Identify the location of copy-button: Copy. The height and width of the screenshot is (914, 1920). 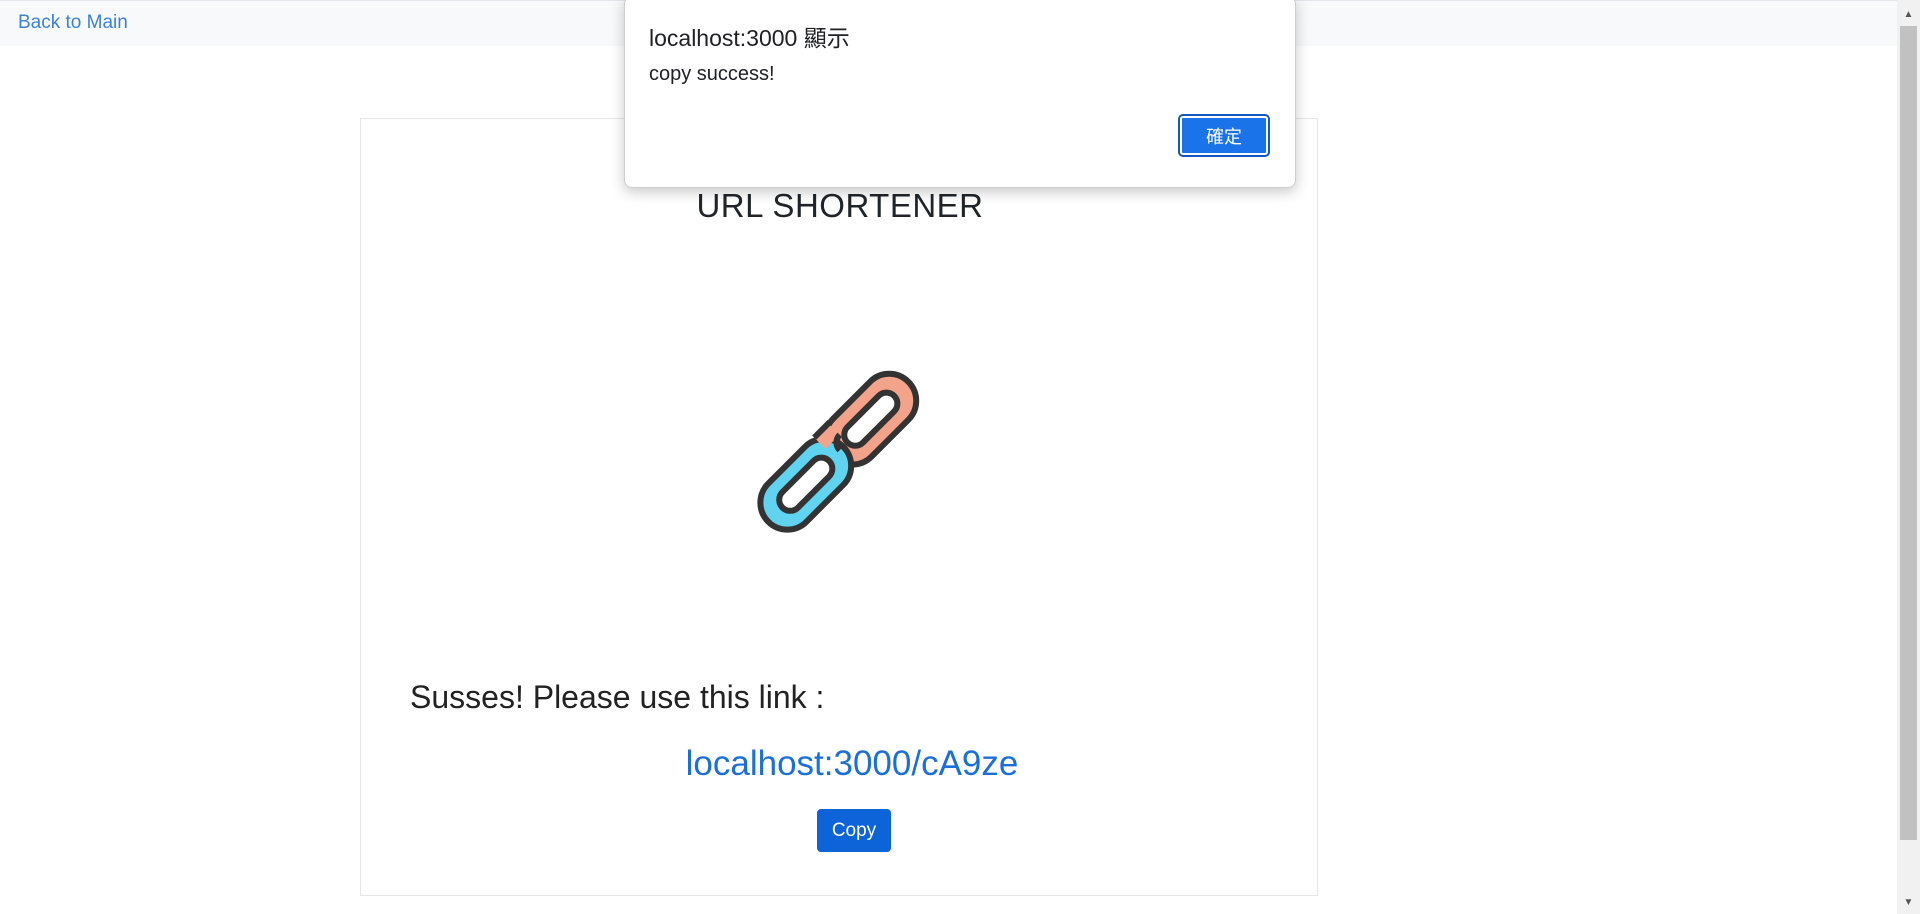
(854, 830).